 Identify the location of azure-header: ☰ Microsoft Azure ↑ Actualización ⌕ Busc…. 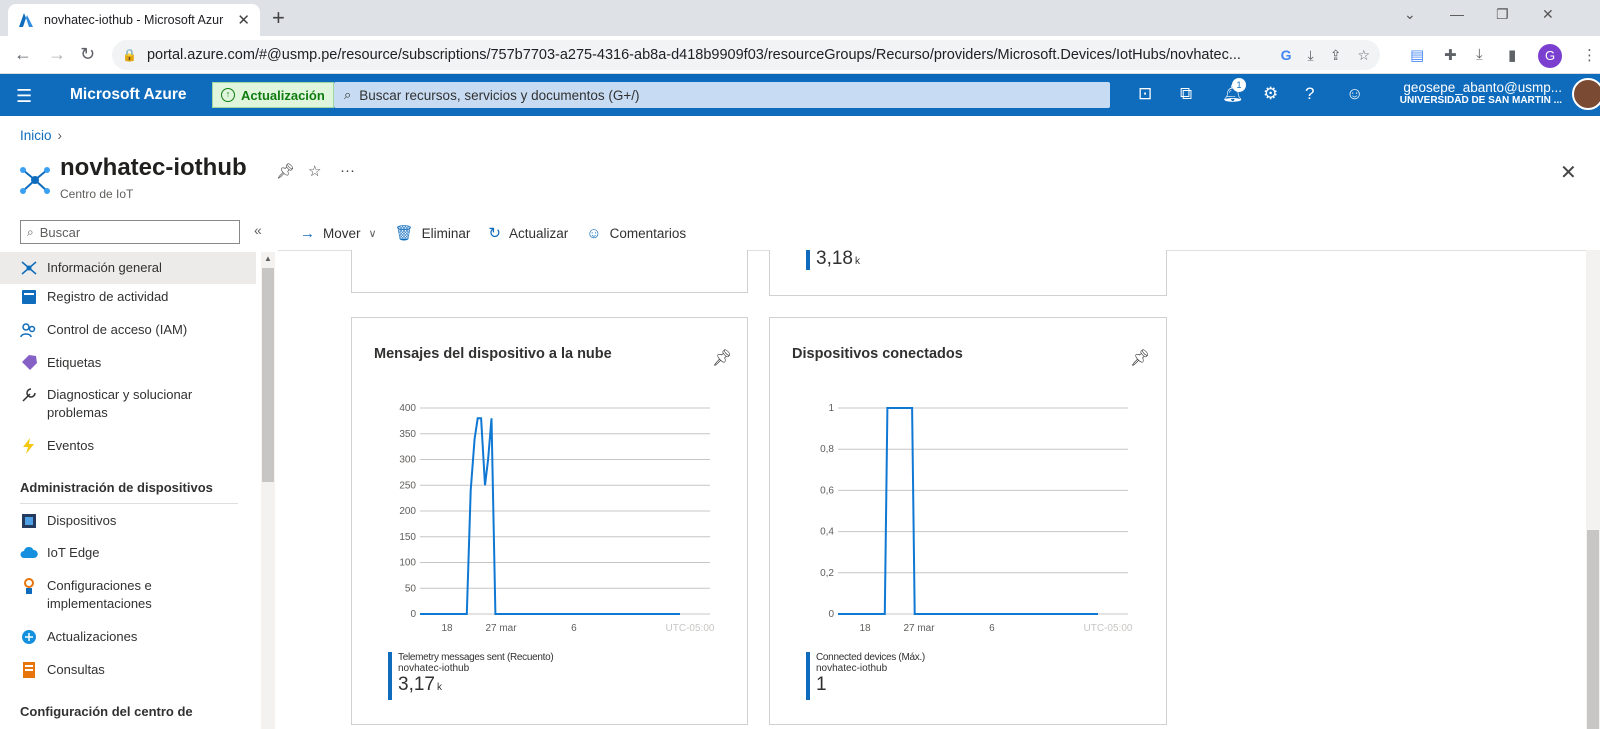
(800, 95).